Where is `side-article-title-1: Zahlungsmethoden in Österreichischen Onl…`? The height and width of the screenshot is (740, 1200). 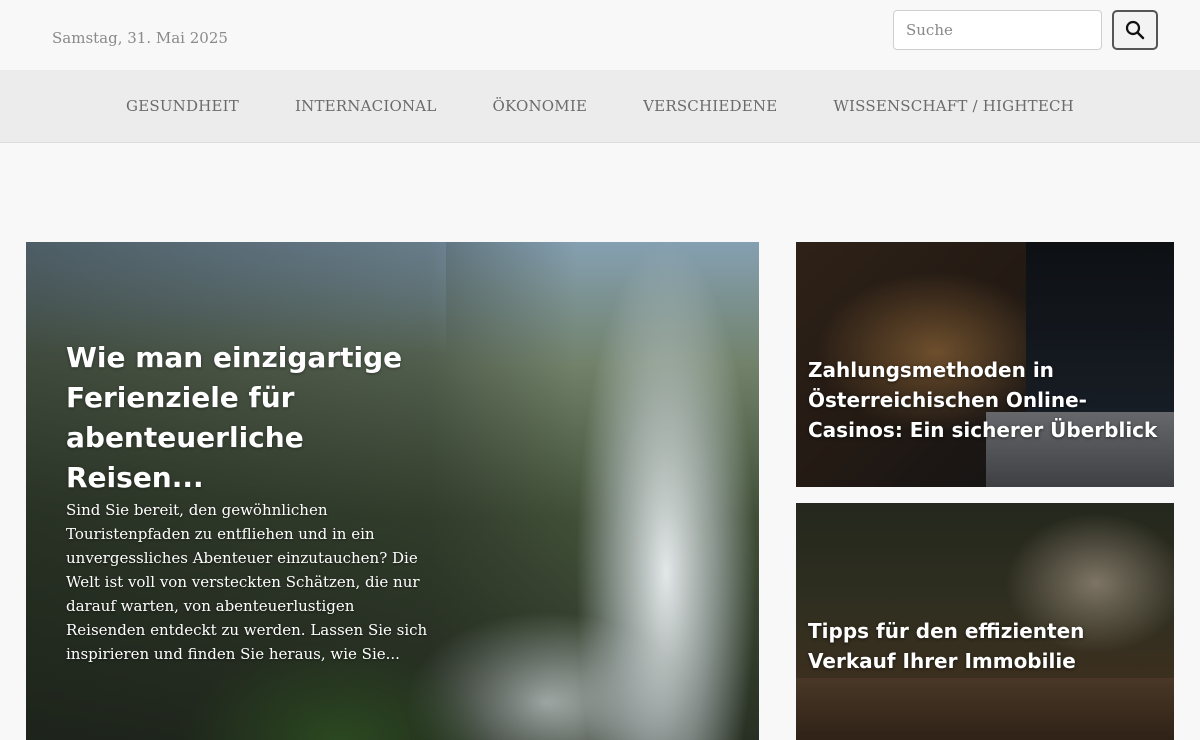
side-article-title-1: Zahlungsmethoden in Österreichischen Onl… is located at coordinates (988, 400).